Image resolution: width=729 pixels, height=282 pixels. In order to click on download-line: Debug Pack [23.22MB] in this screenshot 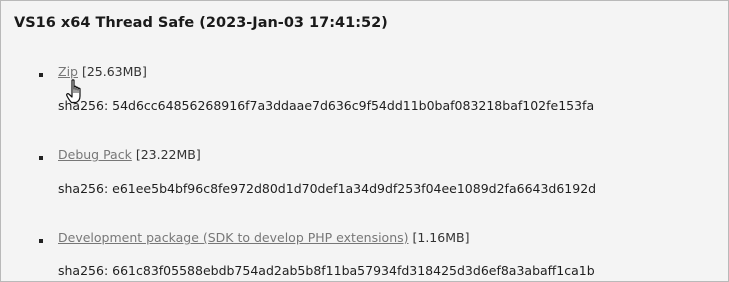, I will do `click(129, 154)`.